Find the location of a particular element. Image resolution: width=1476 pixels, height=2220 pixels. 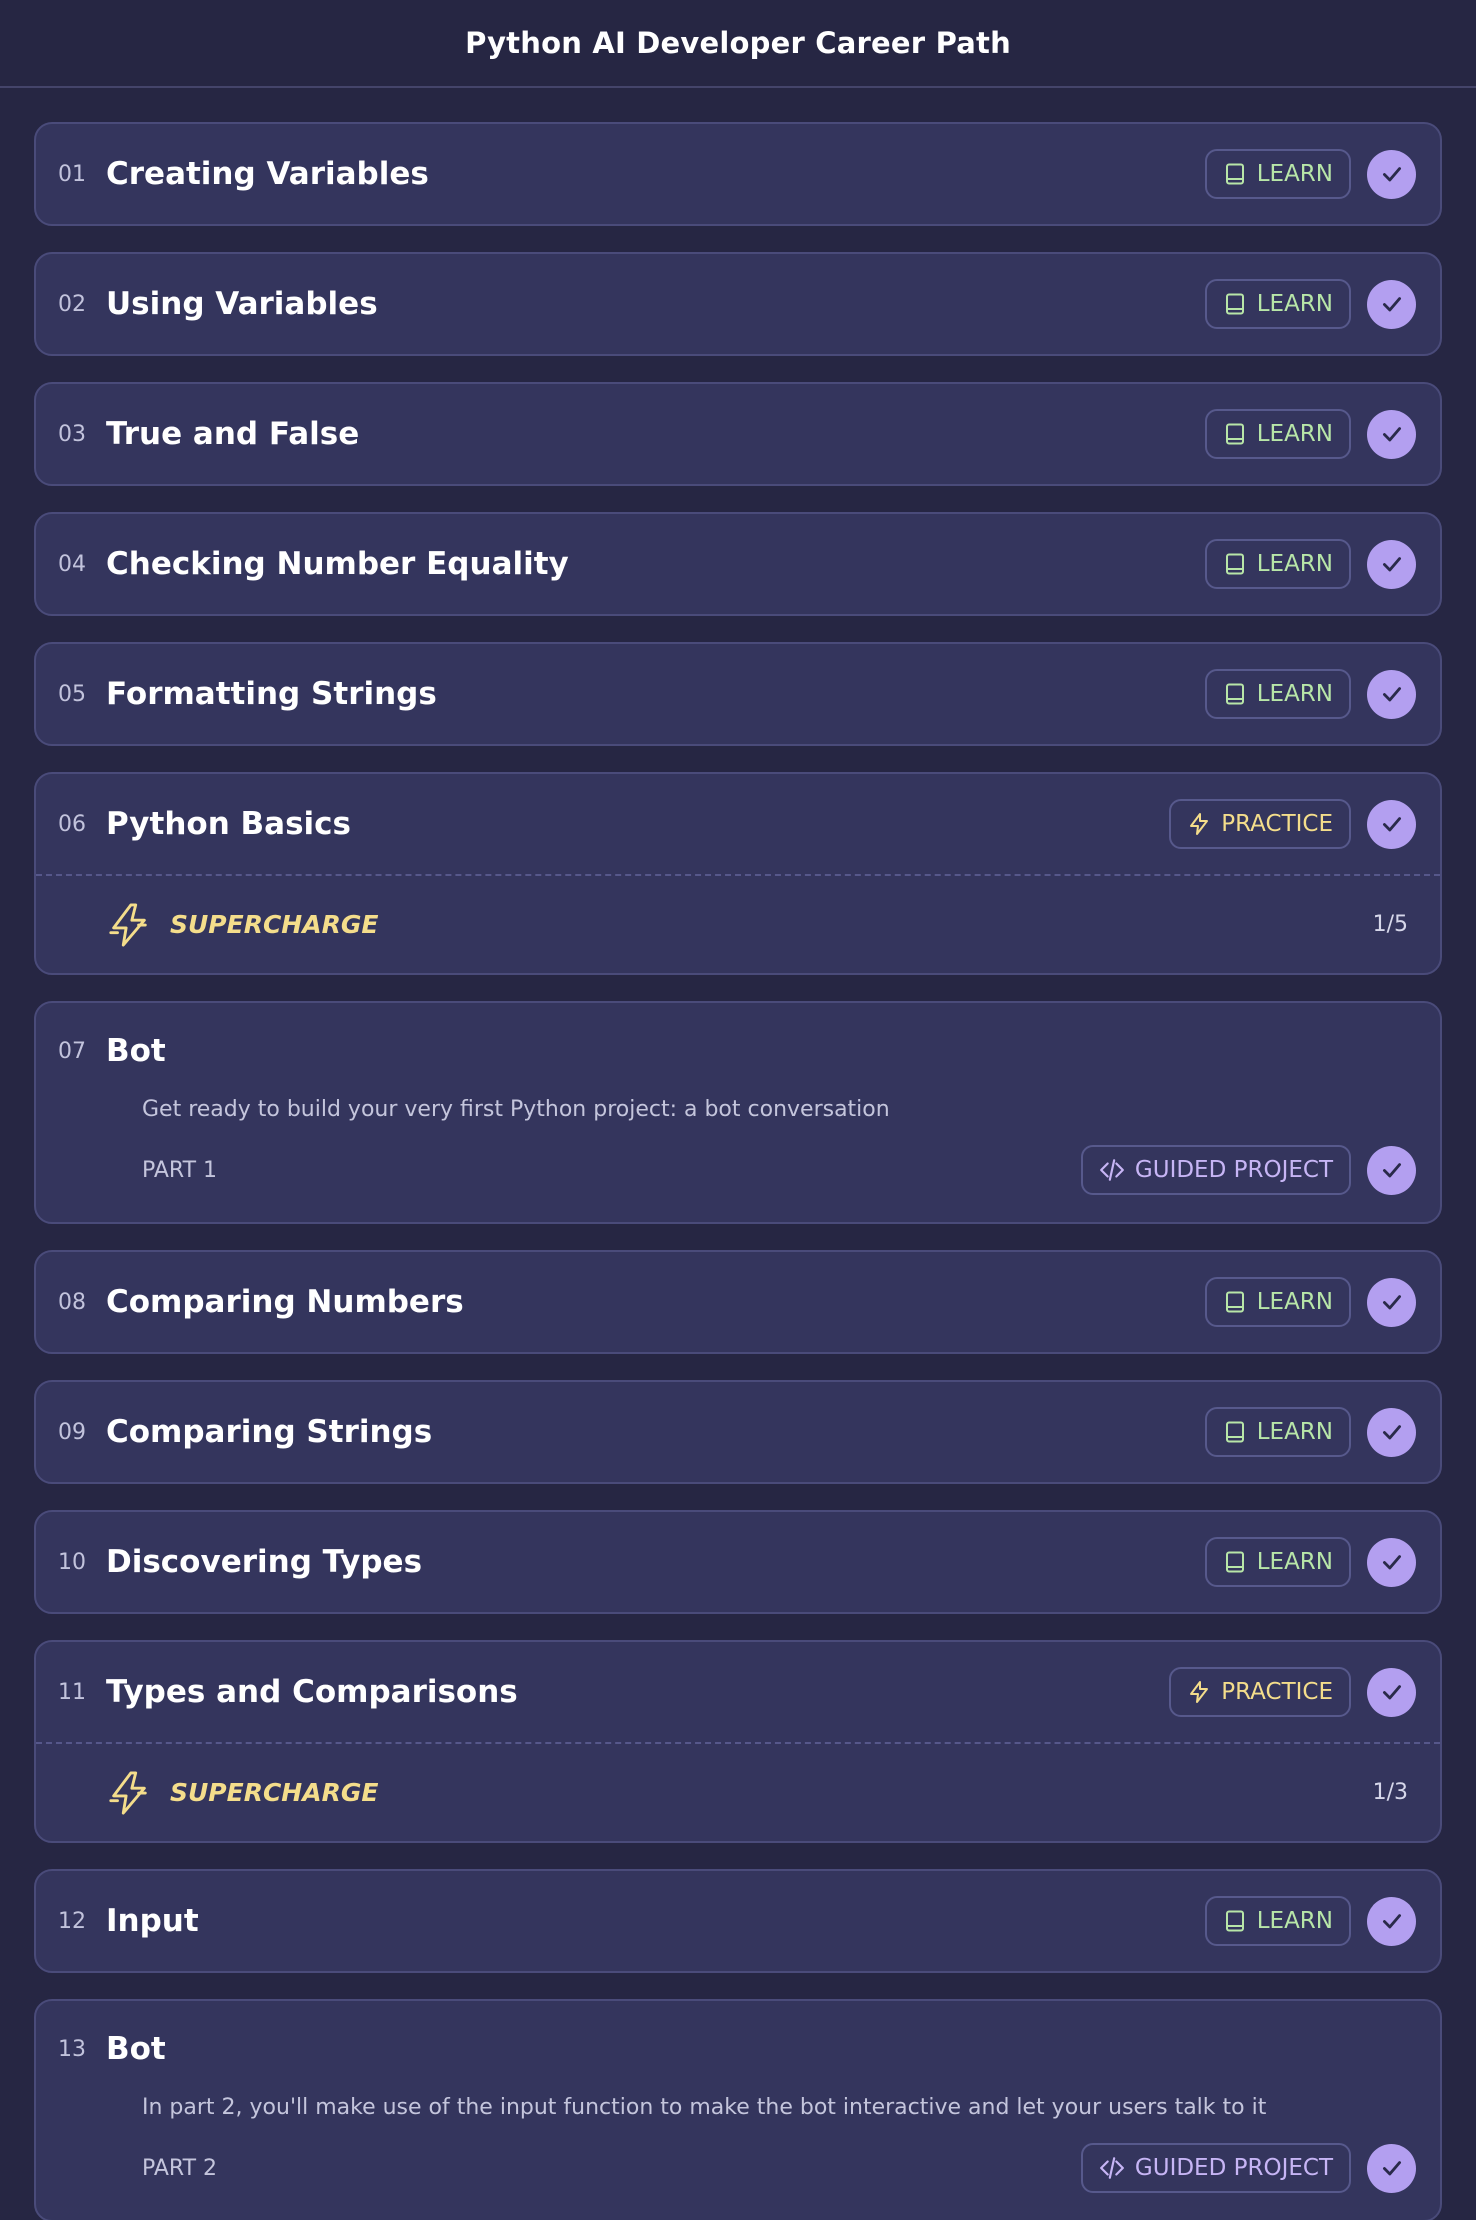

lesson-card: 03 True and False LEARN is located at coordinates (738, 434).